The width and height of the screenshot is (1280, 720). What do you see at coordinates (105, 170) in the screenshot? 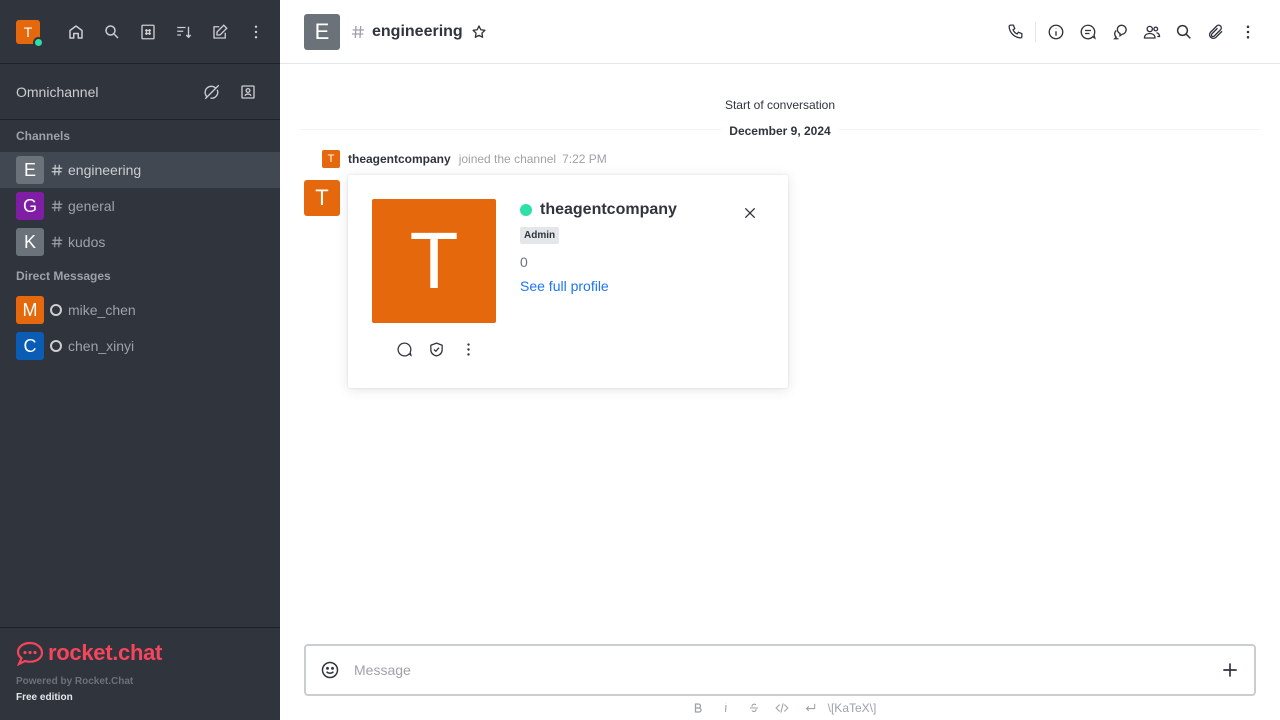
I see `room-name: engineering` at bounding box center [105, 170].